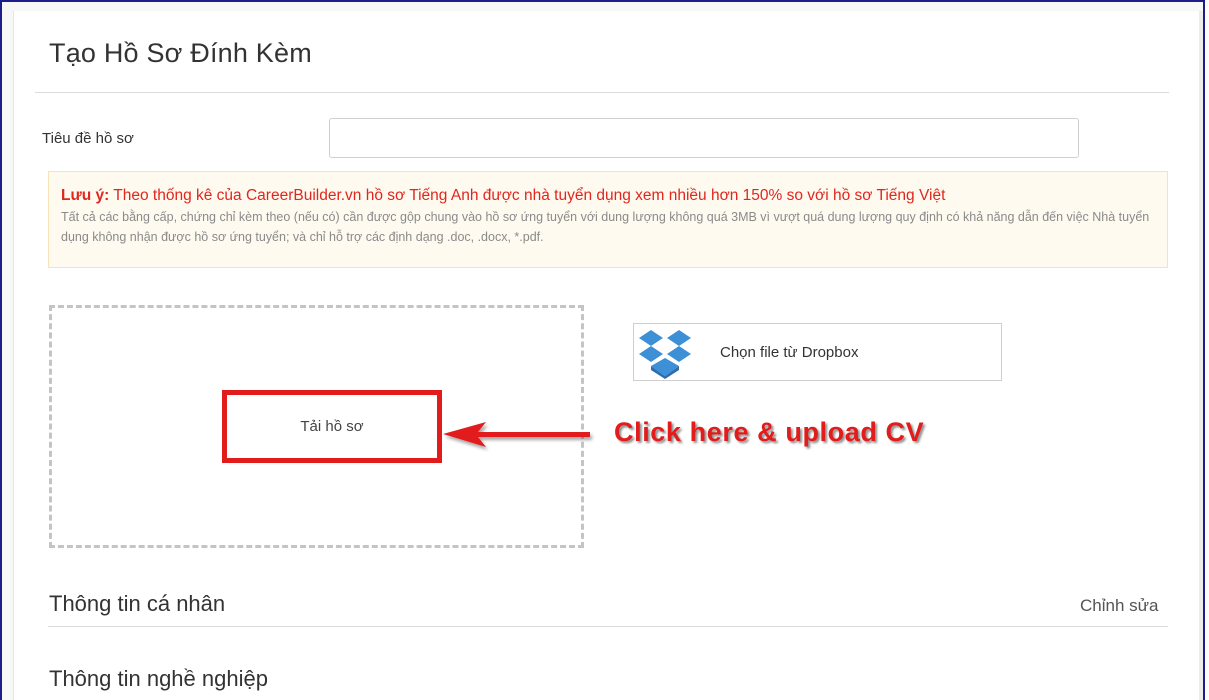  I want to click on title-divider, so click(602, 92).